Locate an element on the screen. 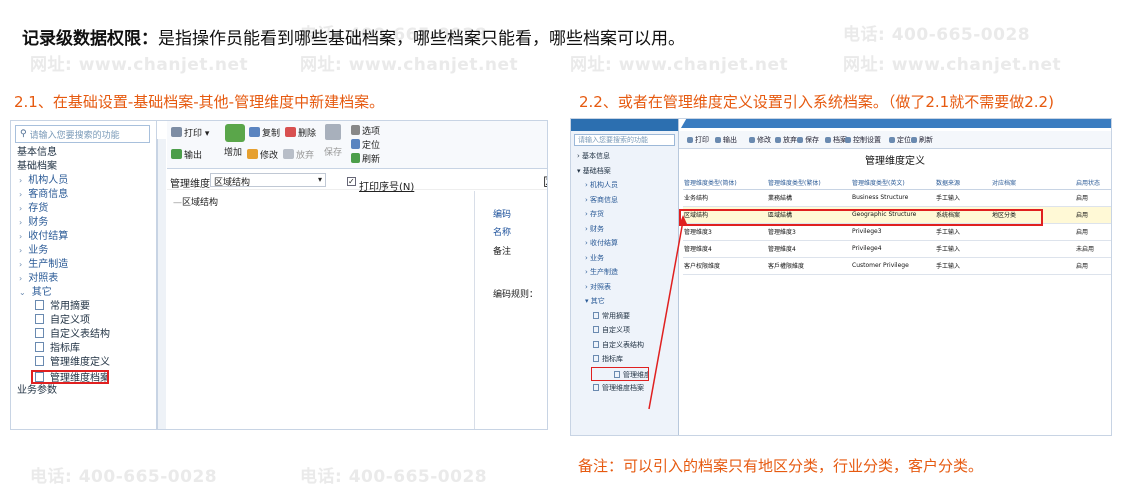  checkbox-icon: ✓ is located at coordinates (351, 181).